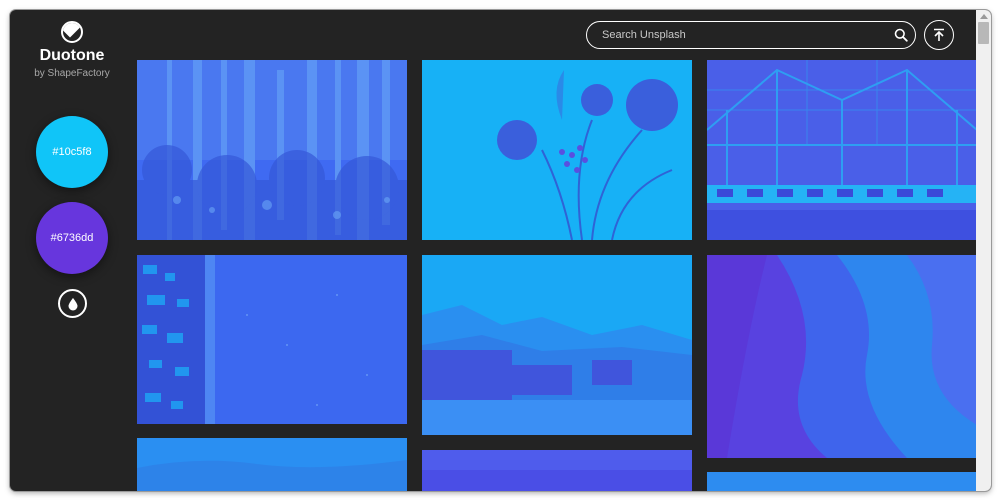 The height and width of the screenshot is (500, 1000). Describe the element at coordinates (272, 339) in the screenshot. I see `photo-tile-coast-town` at that location.